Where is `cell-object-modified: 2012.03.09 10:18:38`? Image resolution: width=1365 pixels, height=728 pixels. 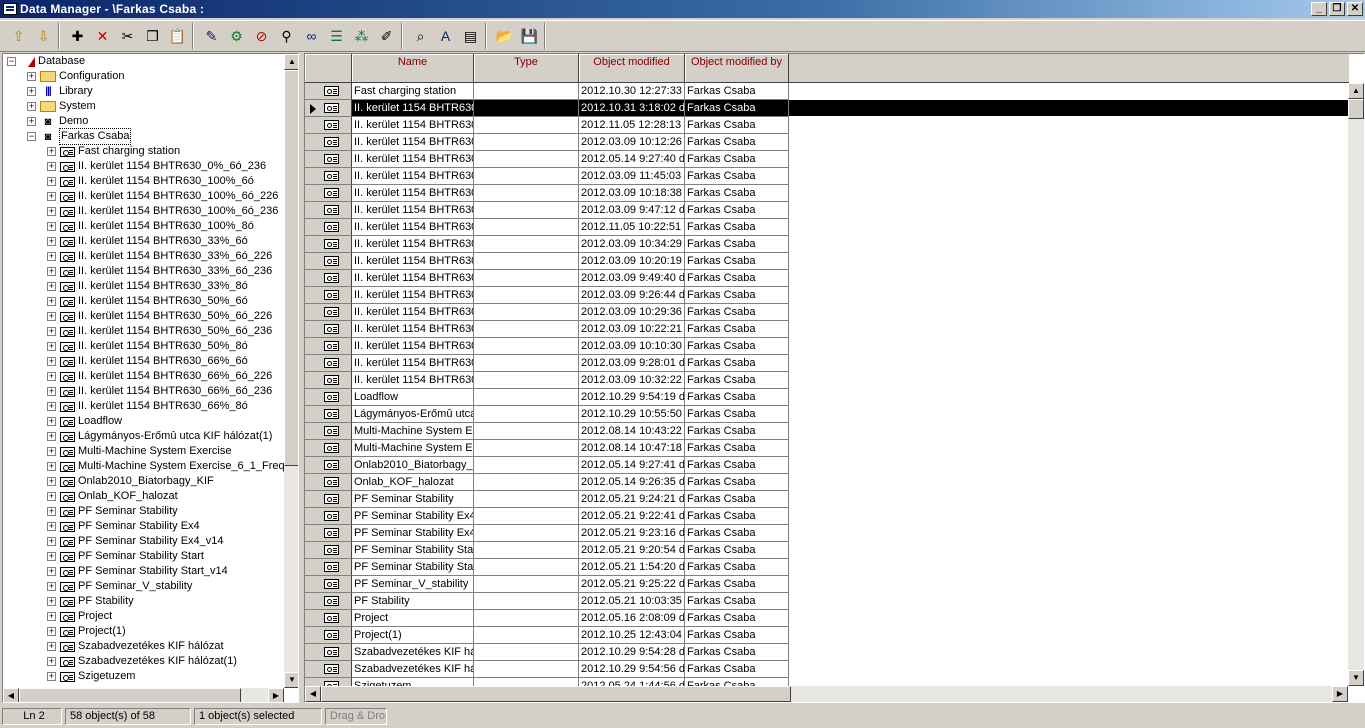 cell-object-modified: 2012.03.09 10:18:38 is located at coordinates (632, 193).